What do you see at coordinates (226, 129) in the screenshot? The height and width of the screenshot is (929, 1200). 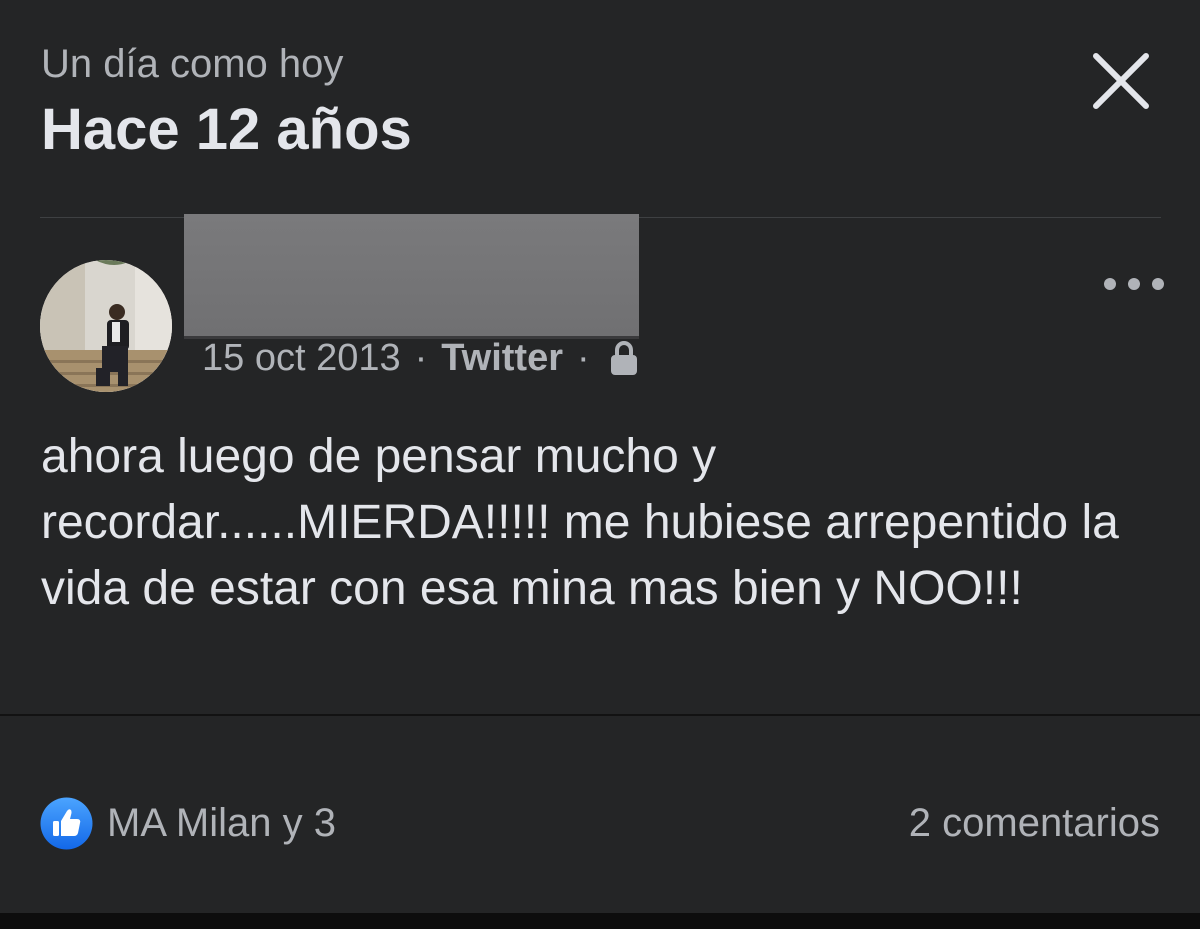 I see `memory-title: Hace 12 años` at bounding box center [226, 129].